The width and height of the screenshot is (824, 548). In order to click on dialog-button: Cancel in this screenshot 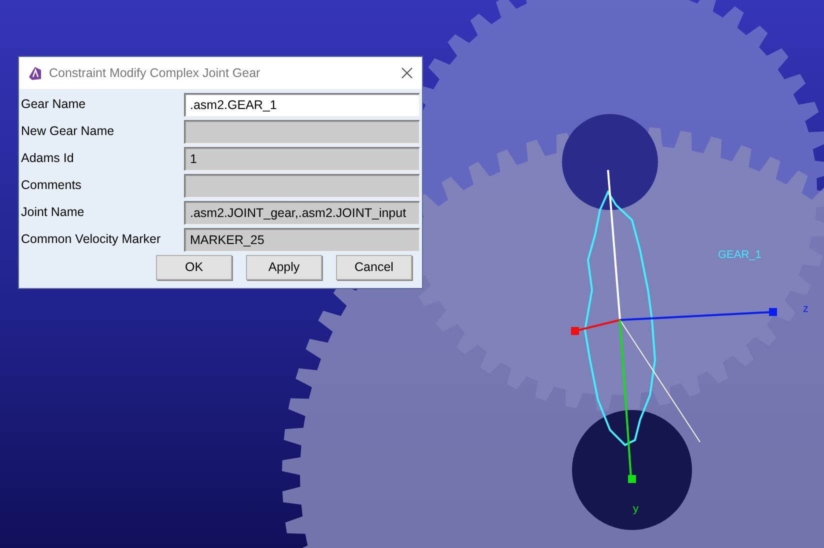, I will do `click(374, 267)`.